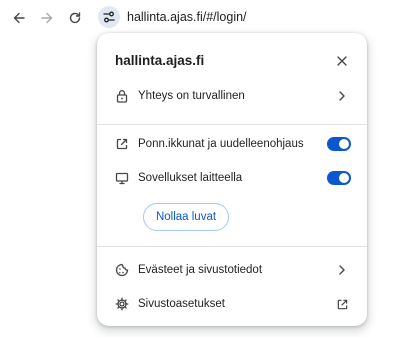 The height and width of the screenshot is (337, 400). Describe the element at coordinates (190, 178) in the screenshot. I see `permission-label: Sovellukset laitteella` at that location.